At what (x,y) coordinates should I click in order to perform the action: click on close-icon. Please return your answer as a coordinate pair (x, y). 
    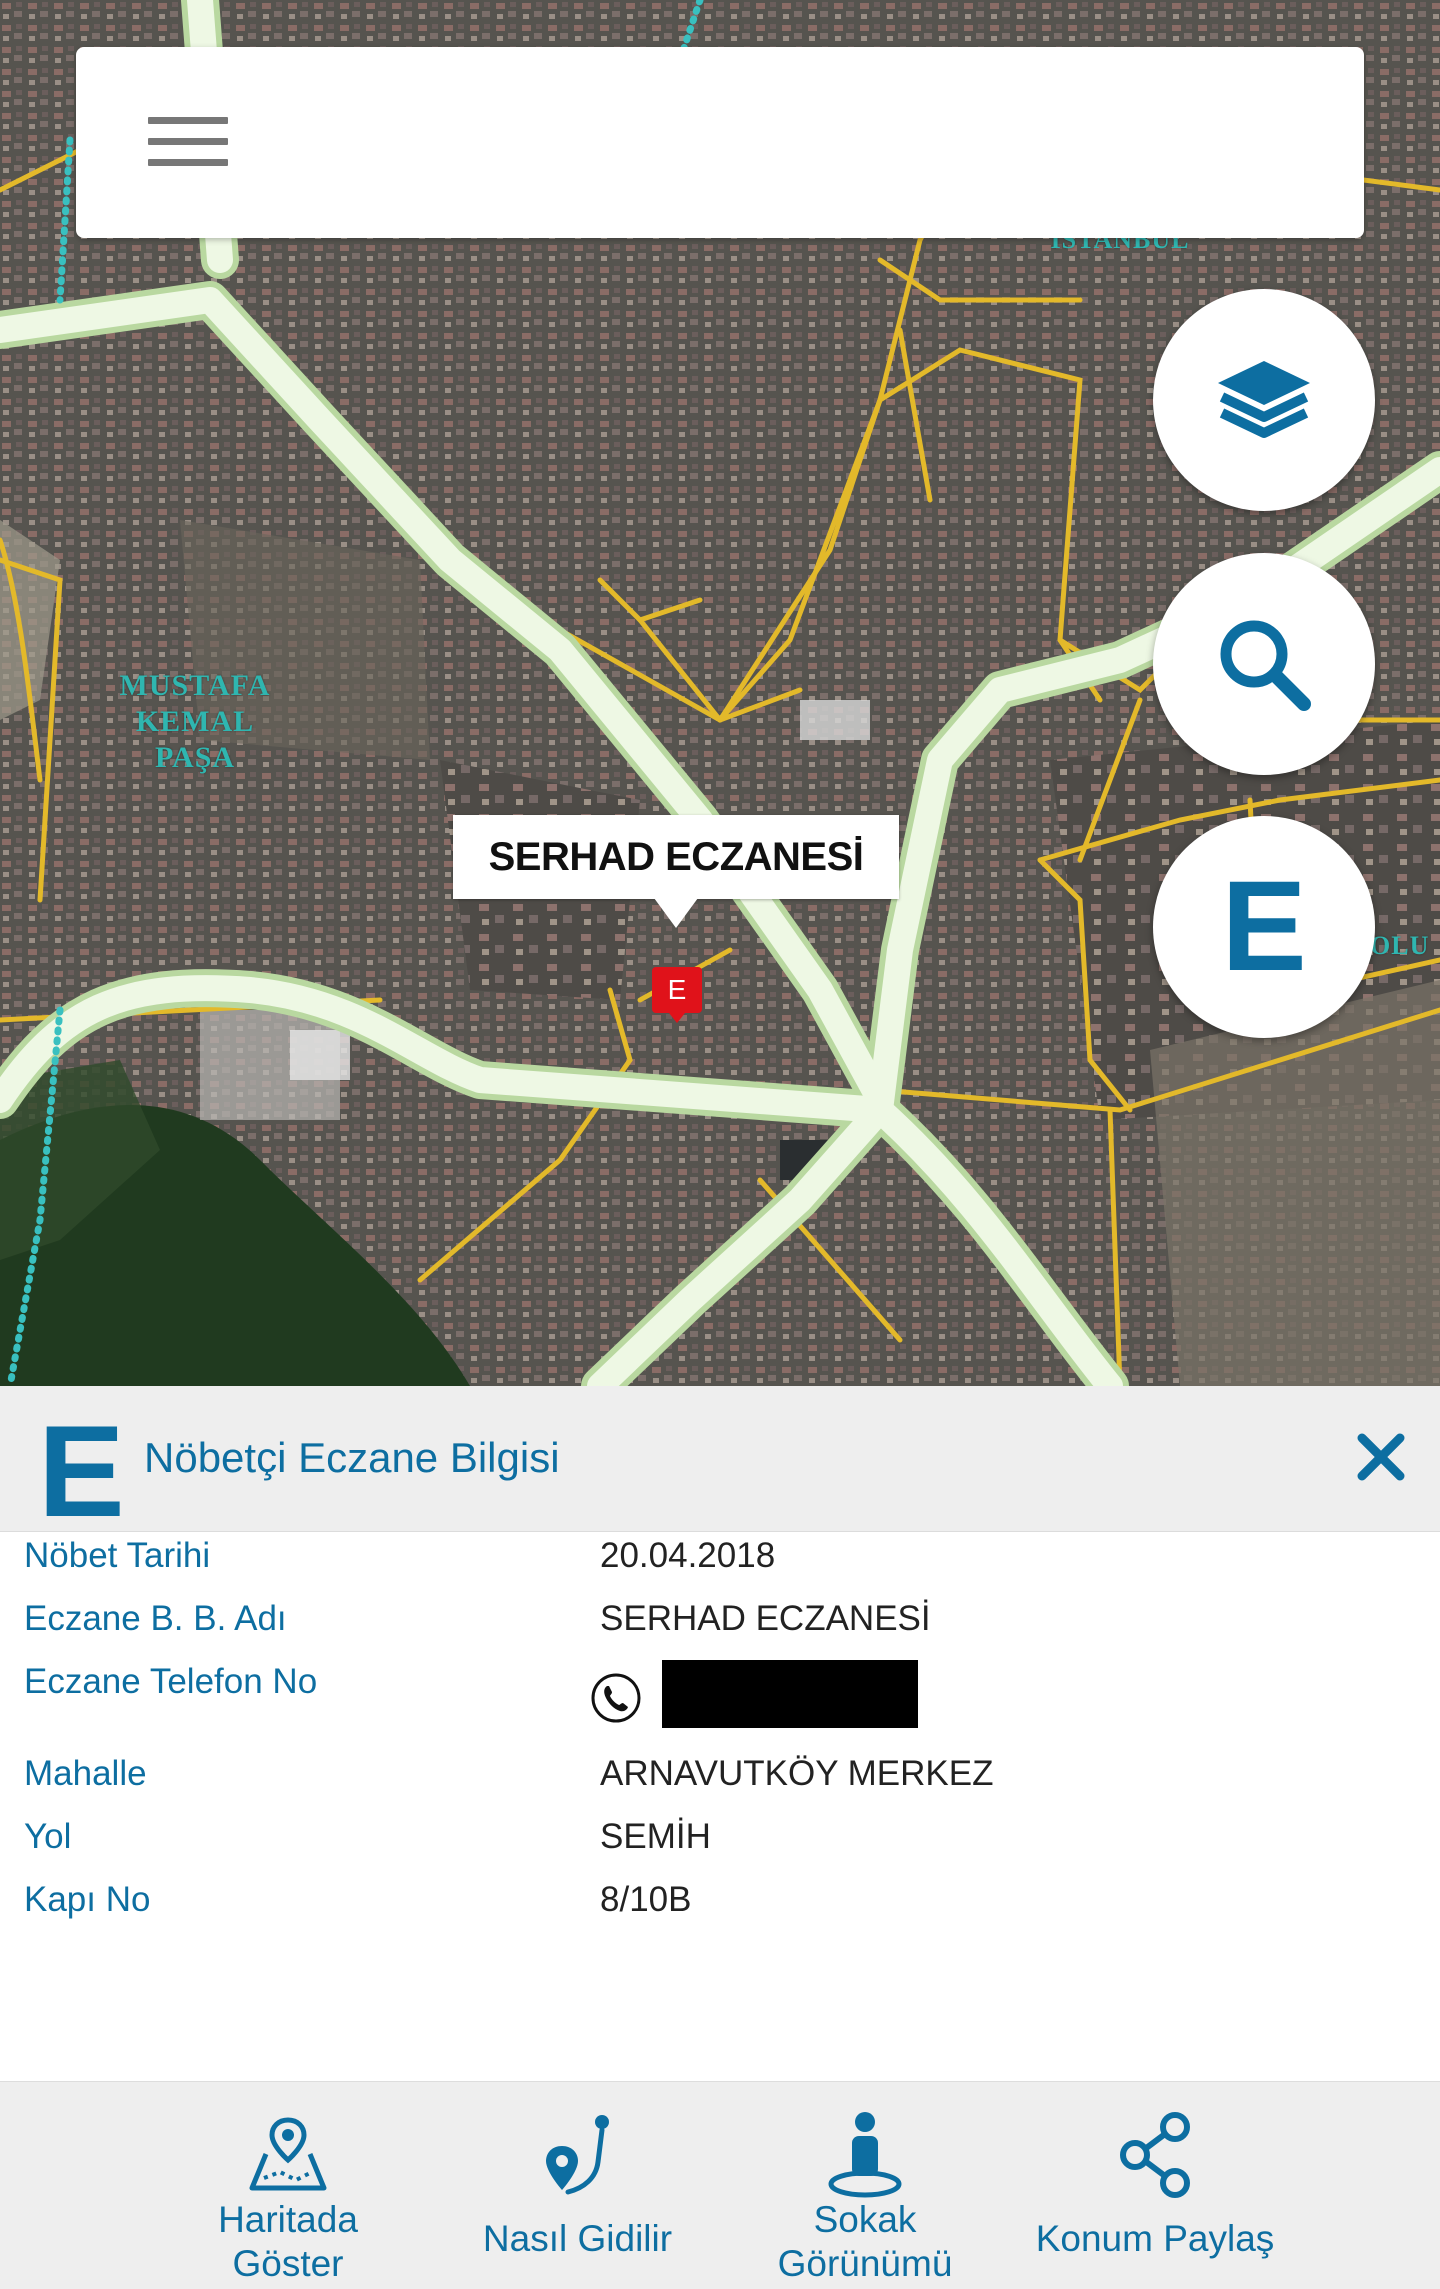
    Looking at the image, I should click on (1381, 1457).